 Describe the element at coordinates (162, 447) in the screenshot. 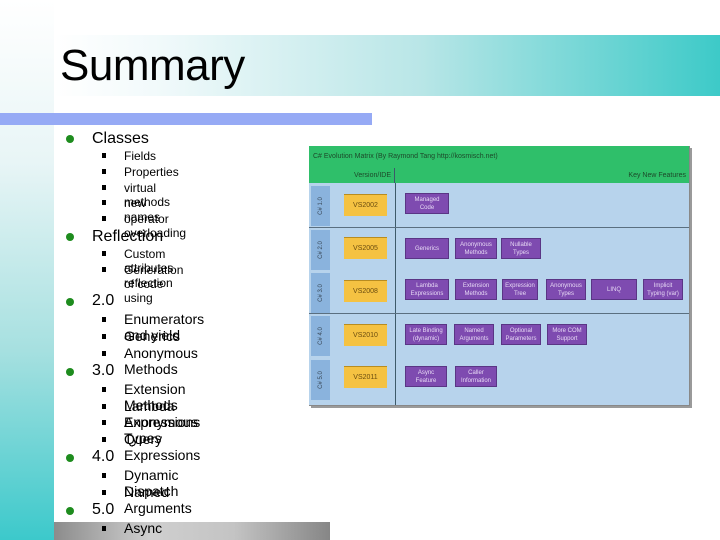

I see `outline-item: Query Expressions` at that location.